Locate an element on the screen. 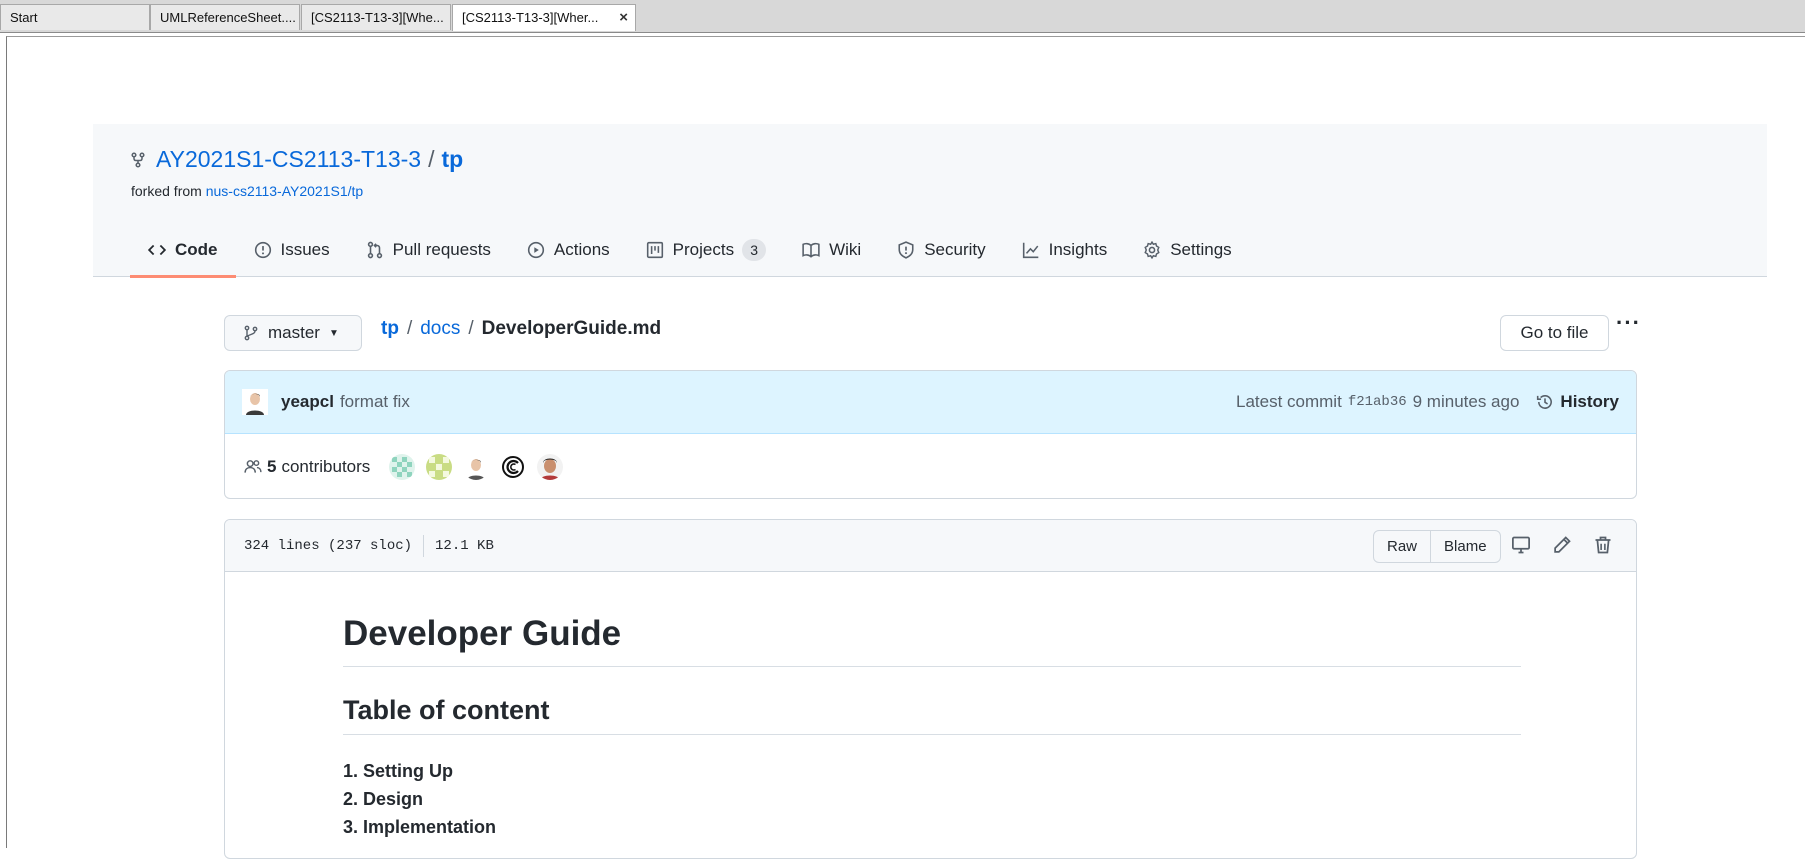 This screenshot has width=1805, height=859. file-header: 324 lines (237 sloc) 12.1 KB Raw Blame is located at coordinates (930, 546).